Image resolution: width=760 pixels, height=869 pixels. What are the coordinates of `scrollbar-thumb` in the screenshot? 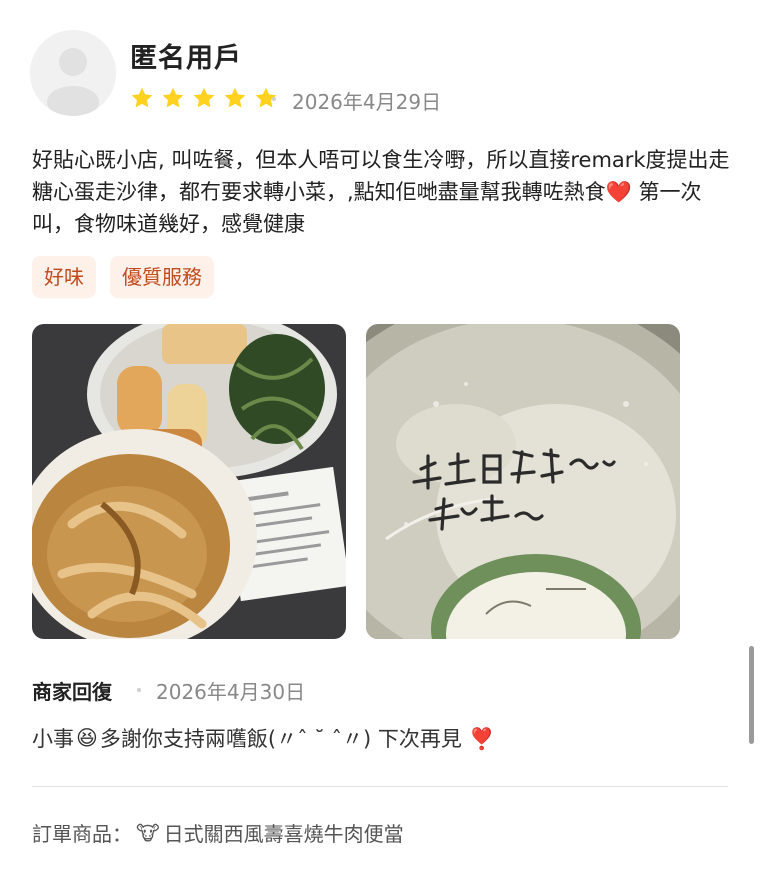 It's located at (751, 695).